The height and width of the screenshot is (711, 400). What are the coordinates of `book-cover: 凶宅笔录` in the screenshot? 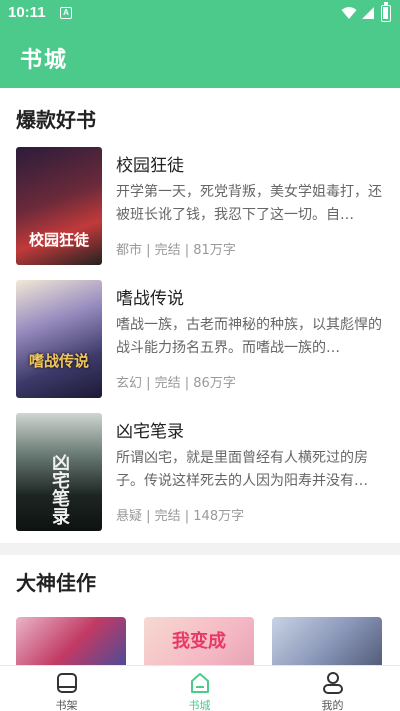 It's located at (59, 472).